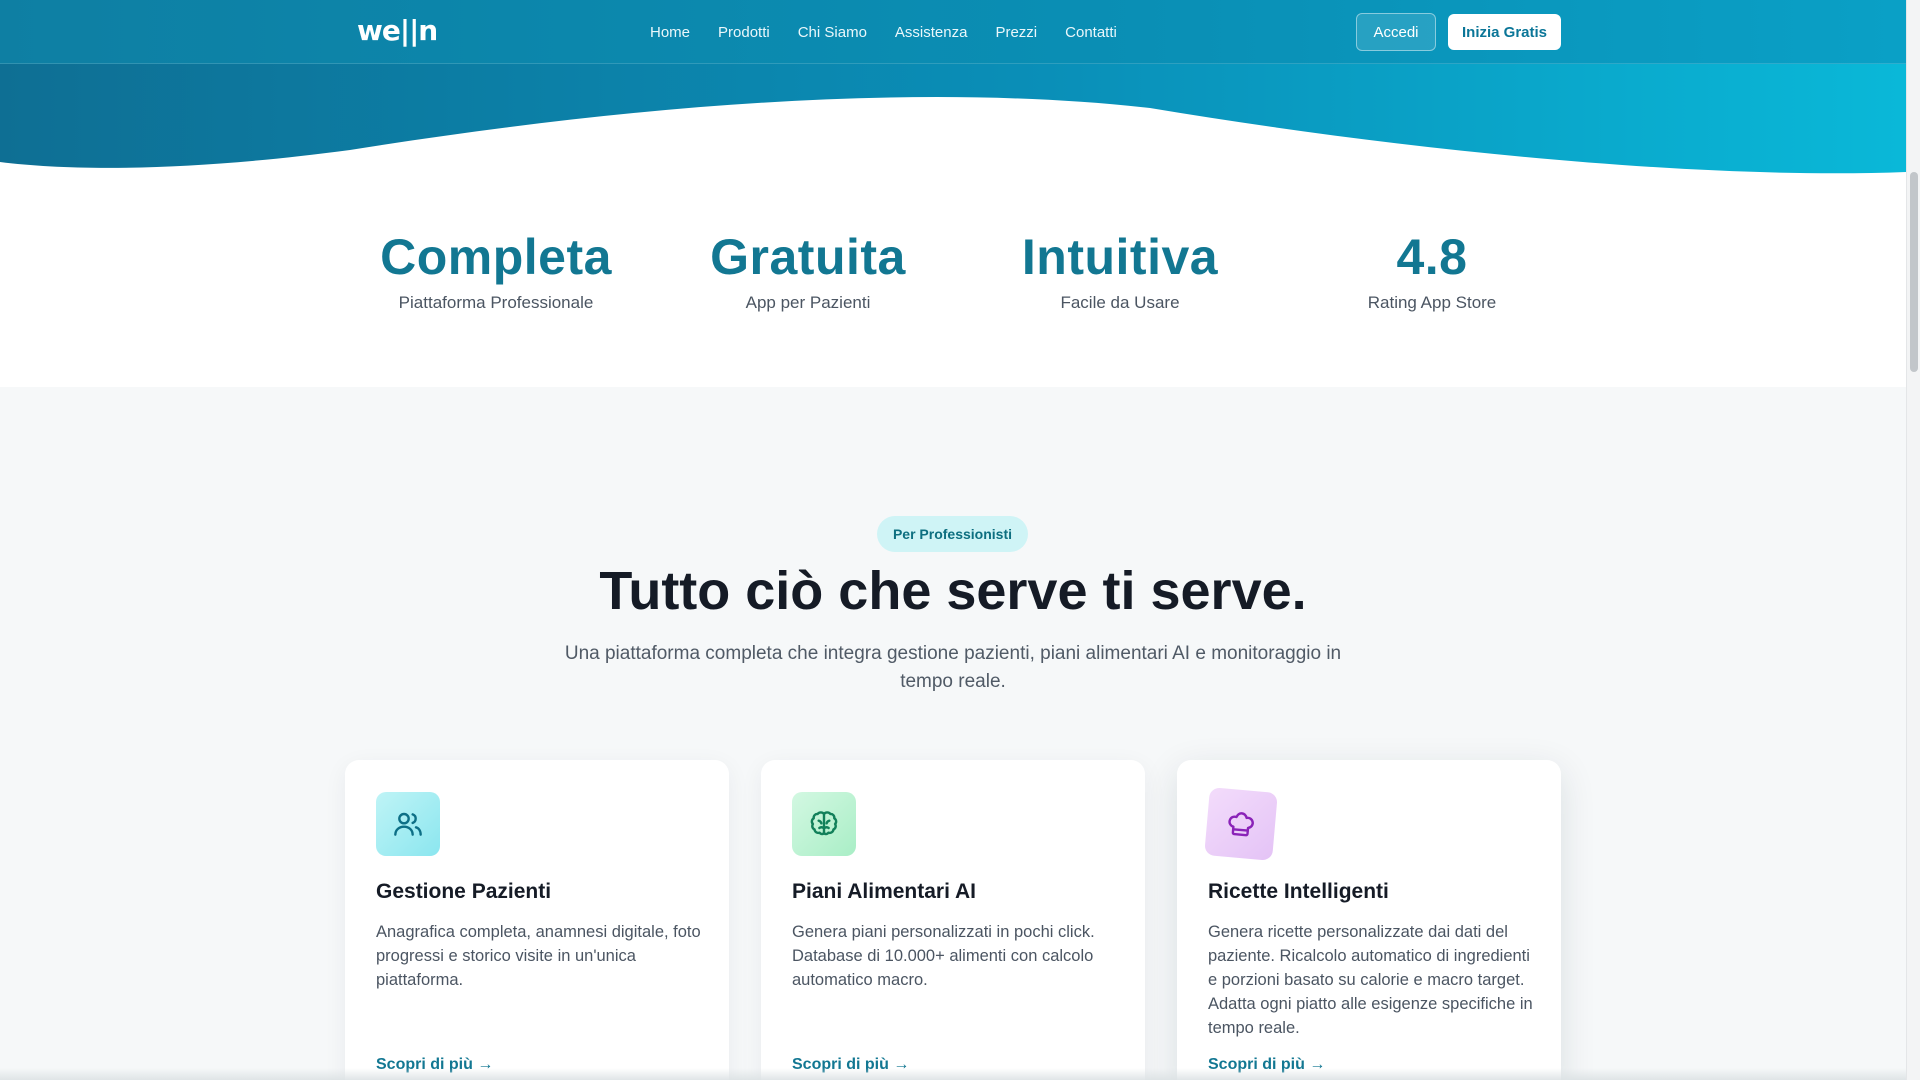  I want to click on card-title: Piani Alimentari AI, so click(884, 891).